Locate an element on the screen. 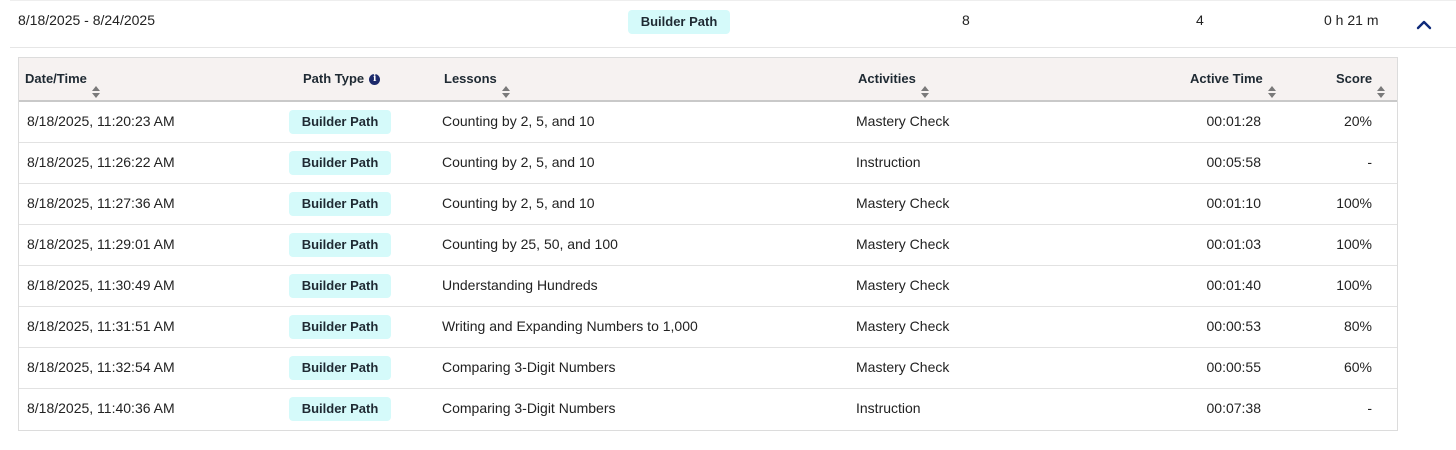  cell-active-time: 00:01:28 is located at coordinates (1234, 121).